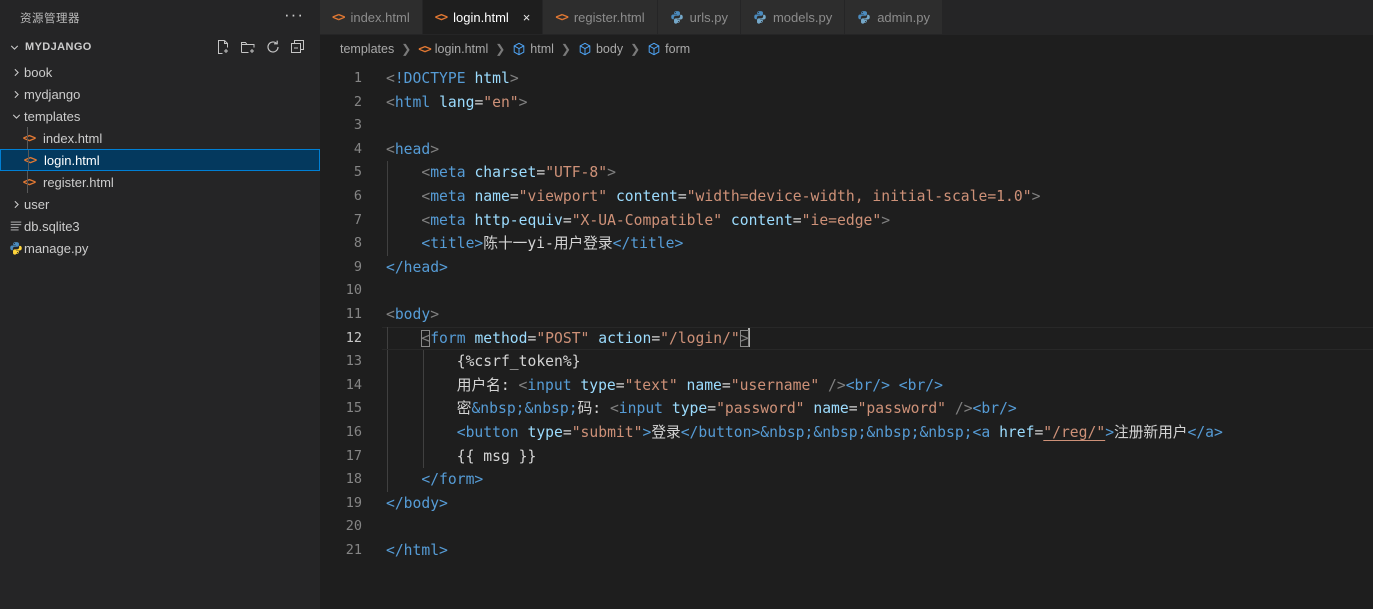 This screenshot has width=1373, height=609. Describe the element at coordinates (877, 79) in the screenshot. I see `code-content: <!DOCTYPE html>` at that location.